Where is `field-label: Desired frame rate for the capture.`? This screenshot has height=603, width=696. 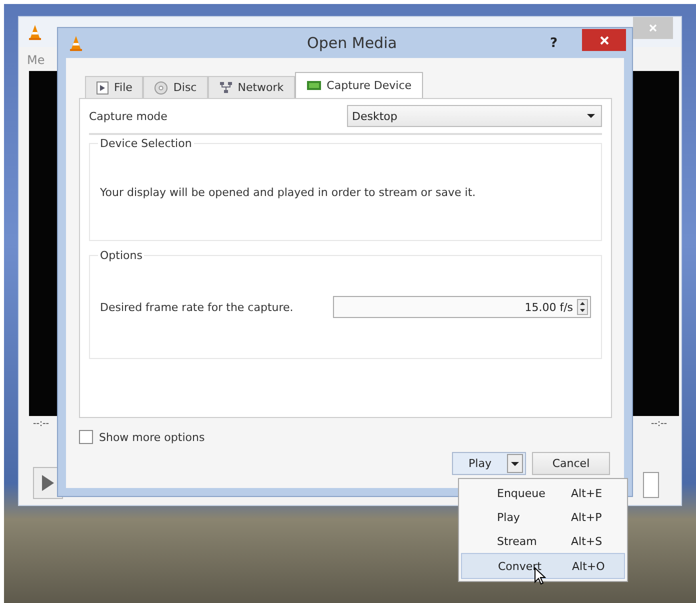 field-label: Desired frame rate for the capture. is located at coordinates (197, 307).